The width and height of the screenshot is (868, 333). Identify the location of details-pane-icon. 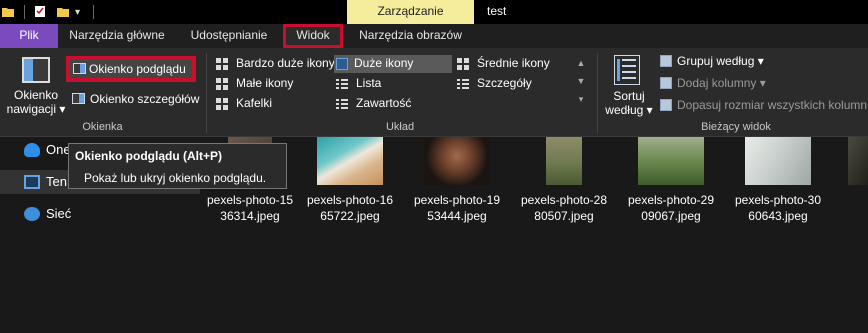
(78, 98).